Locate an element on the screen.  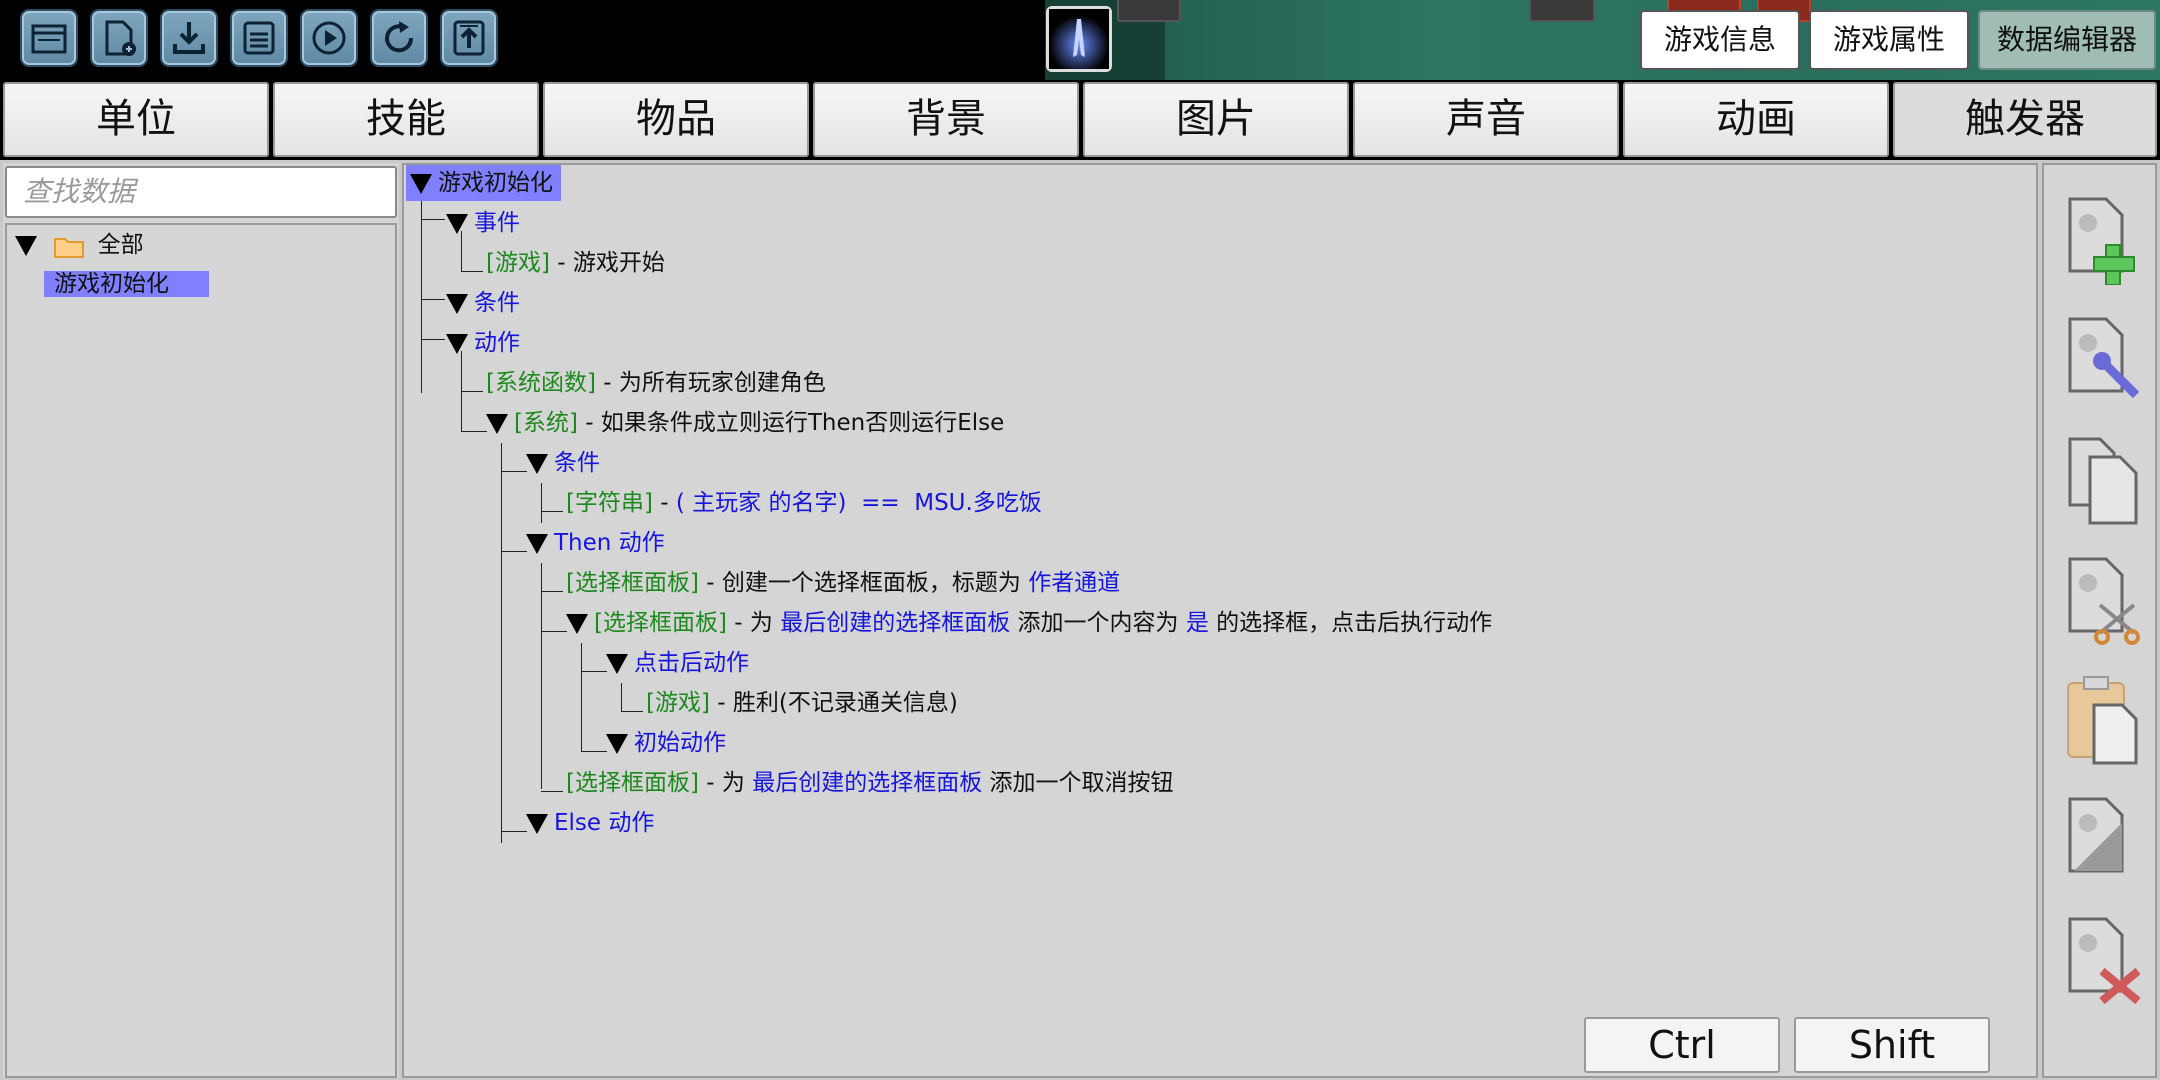
tree-node-on-click: 点击后动作 is located at coordinates (677, 663).